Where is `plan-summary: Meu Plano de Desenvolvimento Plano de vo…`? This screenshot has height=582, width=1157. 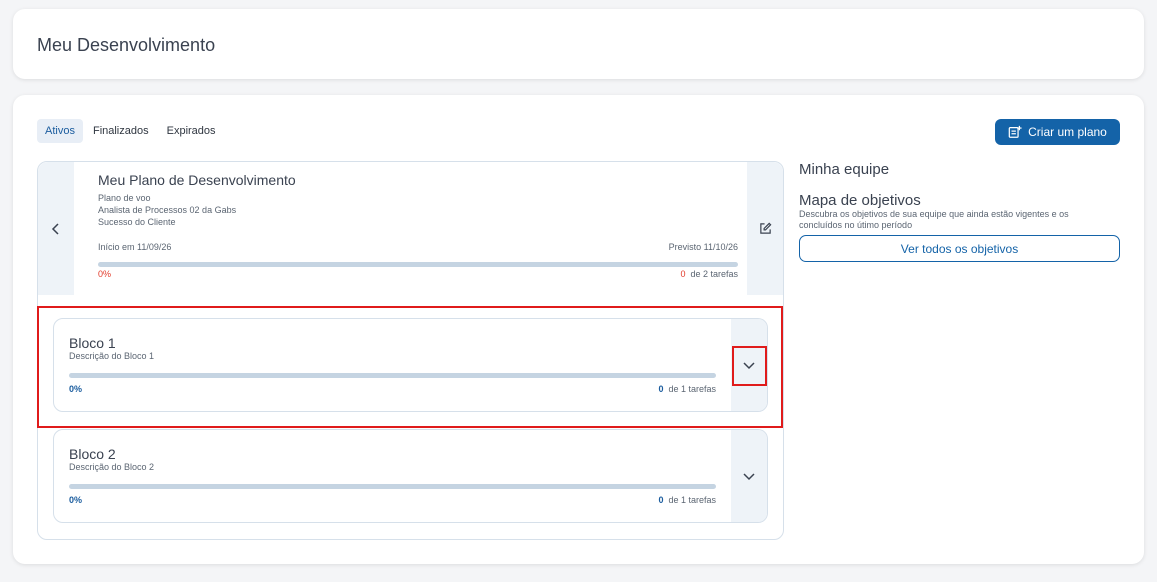 plan-summary: Meu Plano de Desenvolvimento Plano de vo… is located at coordinates (410, 228).